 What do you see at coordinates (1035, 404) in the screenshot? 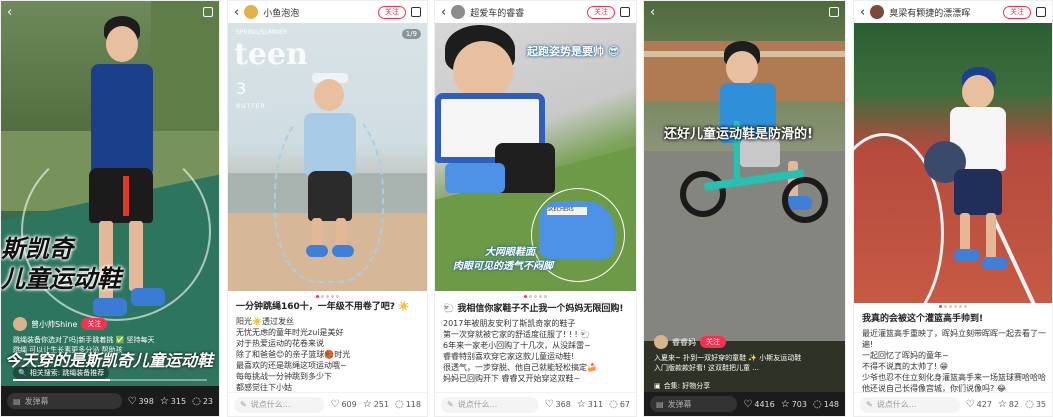
I see `comment-button: ◌ 35` at bounding box center [1035, 404].